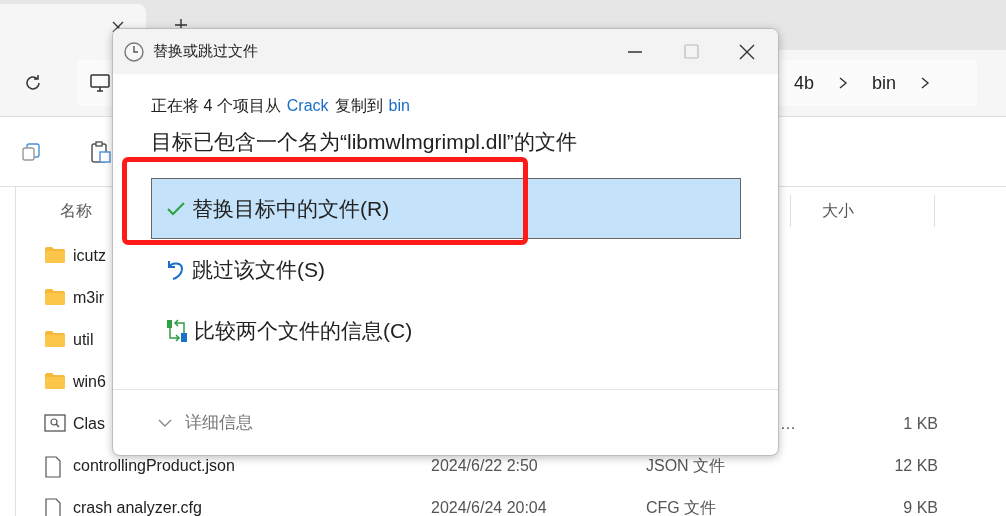 The image size is (1006, 516). Describe the element at coordinates (76, 211) in the screenshot. I see `column-header: 名称` at that location.